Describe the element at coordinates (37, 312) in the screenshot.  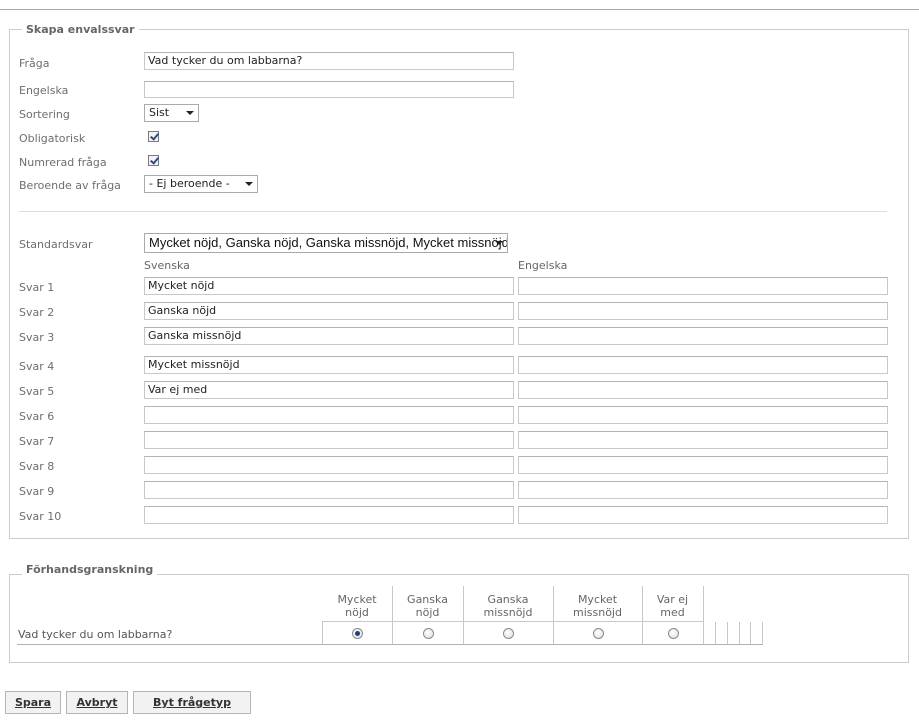
I see `answer-label: Svar 2` at that location.